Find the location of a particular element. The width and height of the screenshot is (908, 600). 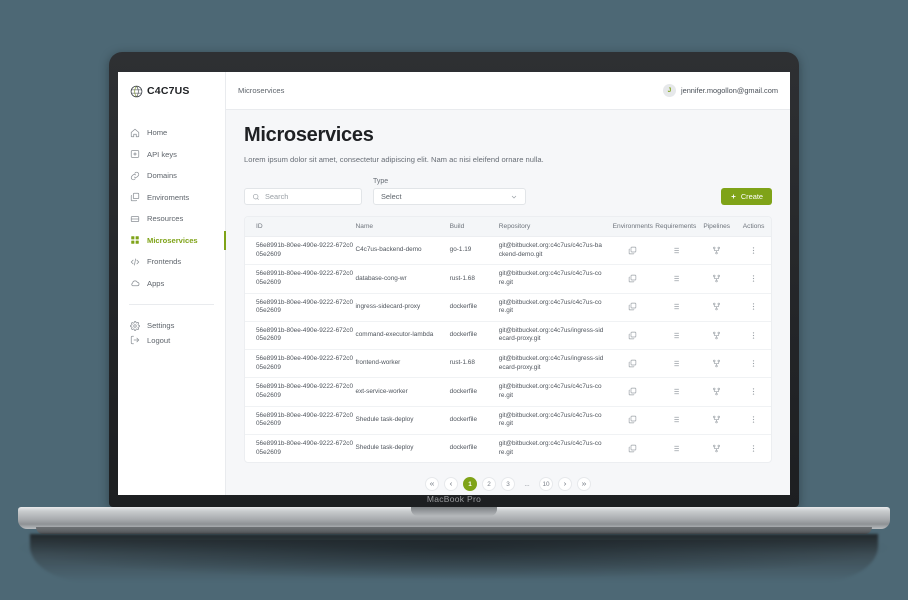

brand: C4C7US is located at coordinates (171, 91).